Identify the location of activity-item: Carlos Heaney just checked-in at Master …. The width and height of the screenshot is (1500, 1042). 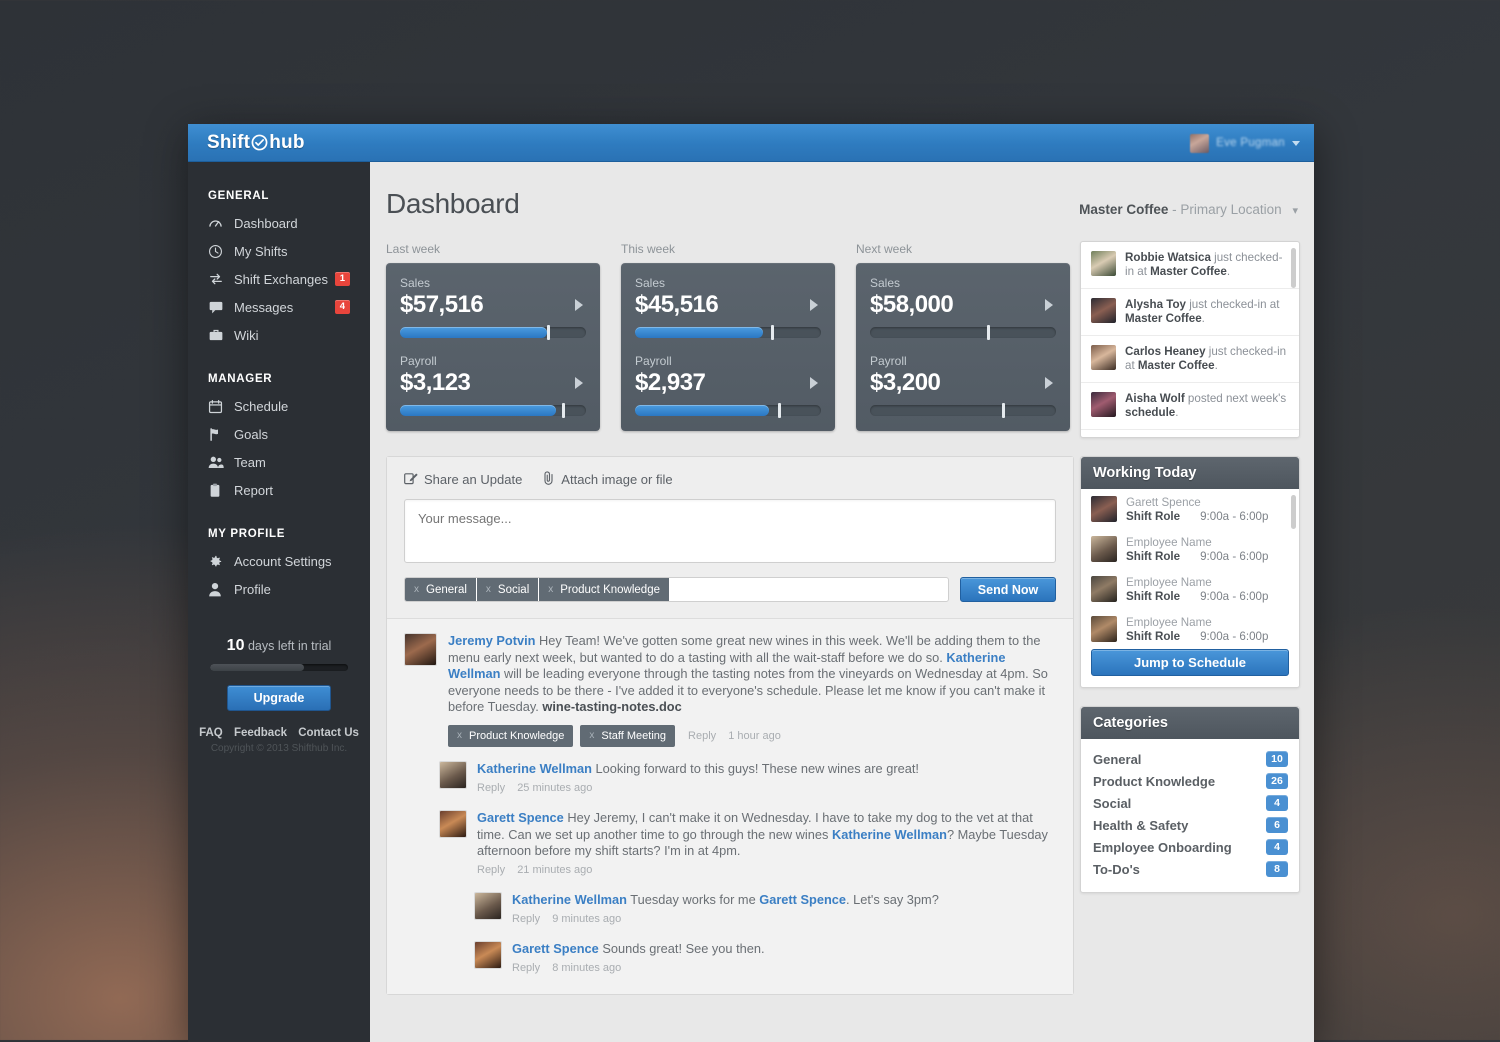
(1190, 359).